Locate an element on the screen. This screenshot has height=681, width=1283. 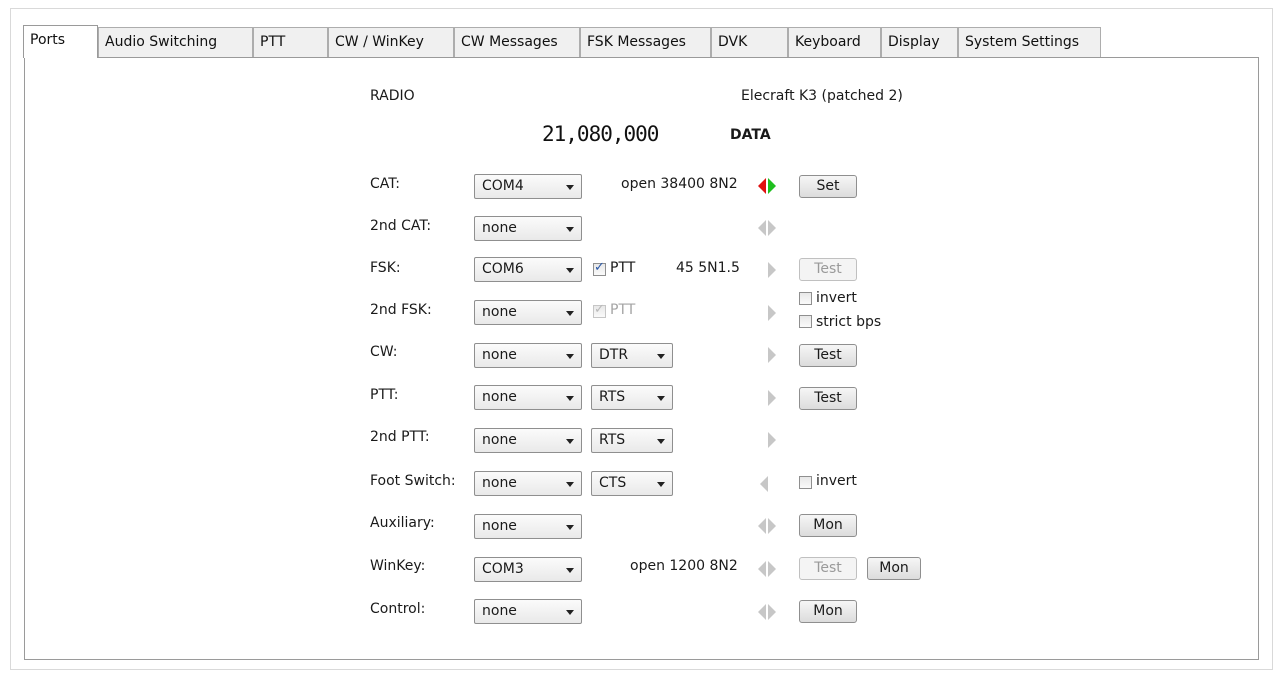
fsk-invert-checkbox is located at coordinates (805, 298).